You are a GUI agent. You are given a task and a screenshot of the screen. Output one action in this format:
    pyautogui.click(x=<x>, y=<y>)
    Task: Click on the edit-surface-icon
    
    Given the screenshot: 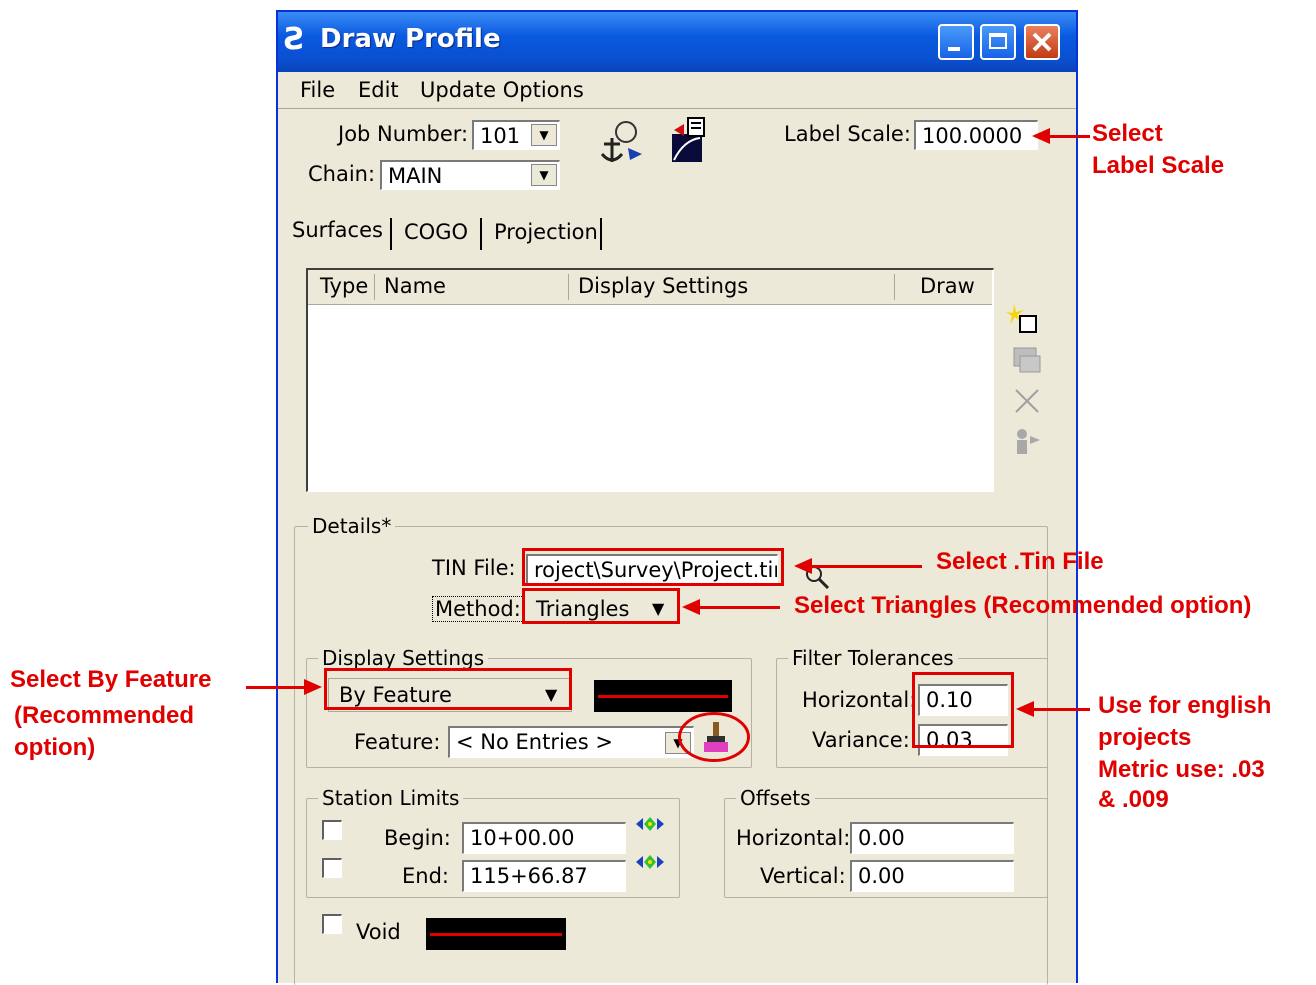 What is the action you would take?
    pyautogui.click(x=1028, y=362)
    